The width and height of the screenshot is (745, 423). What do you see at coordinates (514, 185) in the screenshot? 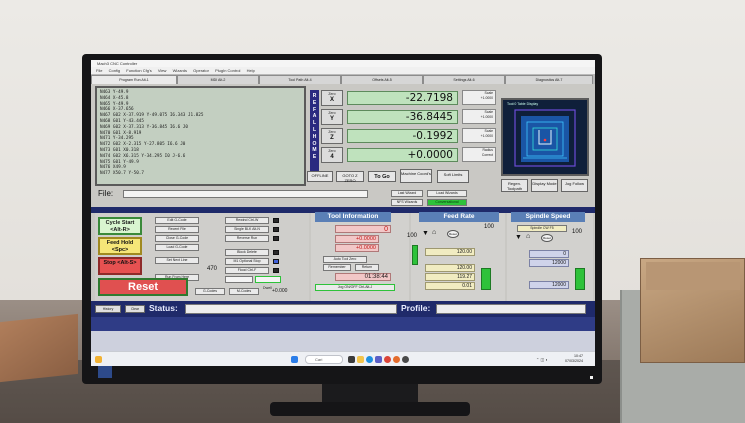
I see `regen-toolpath-button: Regen. Toolpath` at bounding box center [514, 185].